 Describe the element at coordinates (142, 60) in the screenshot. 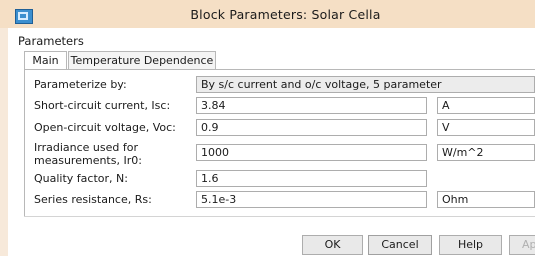

I see `tab-temperature-dependence: Temperature Dependence` at that location.